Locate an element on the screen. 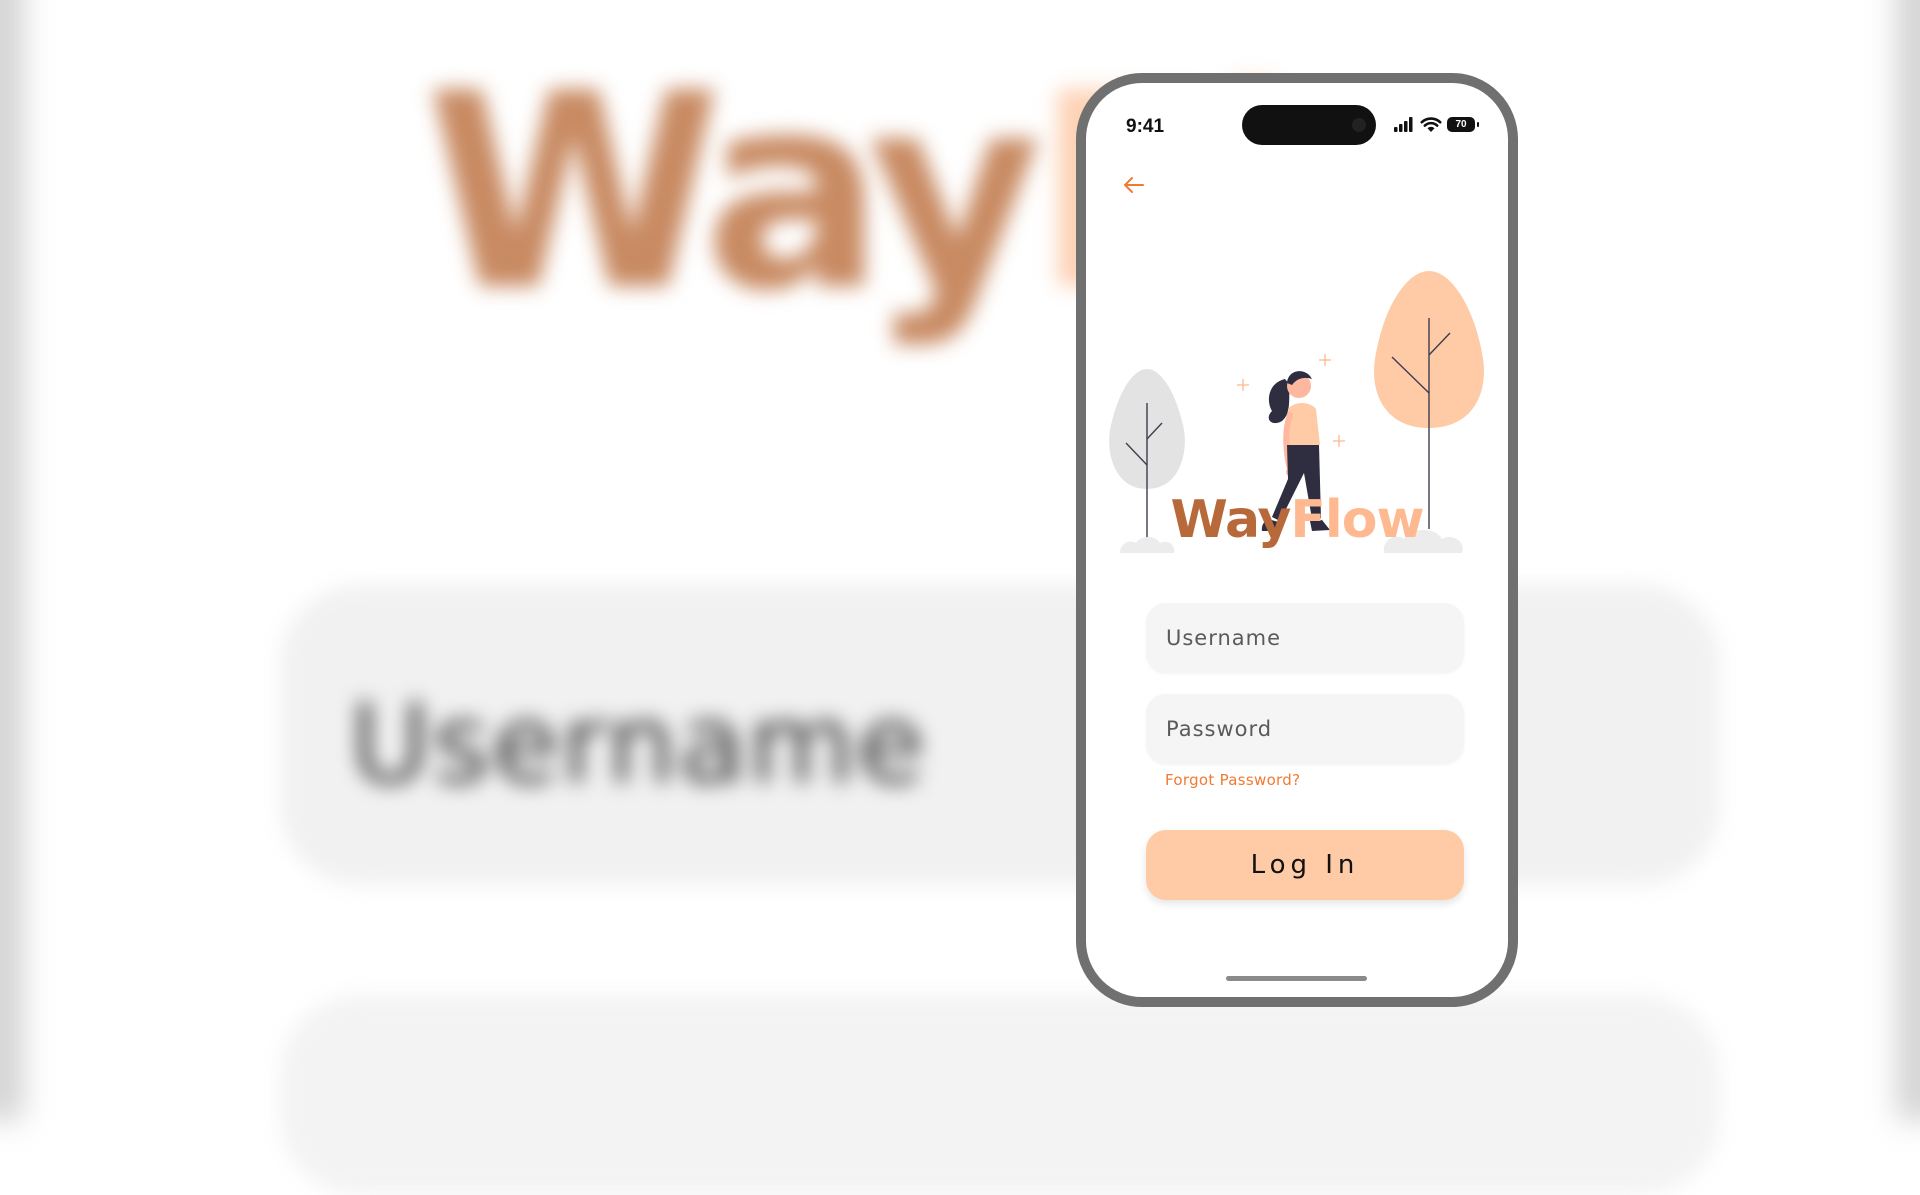 The width and height of the screenshot is (1920, 1195). app-logo-title: WayFlow is located at coordinates (1297, 520).